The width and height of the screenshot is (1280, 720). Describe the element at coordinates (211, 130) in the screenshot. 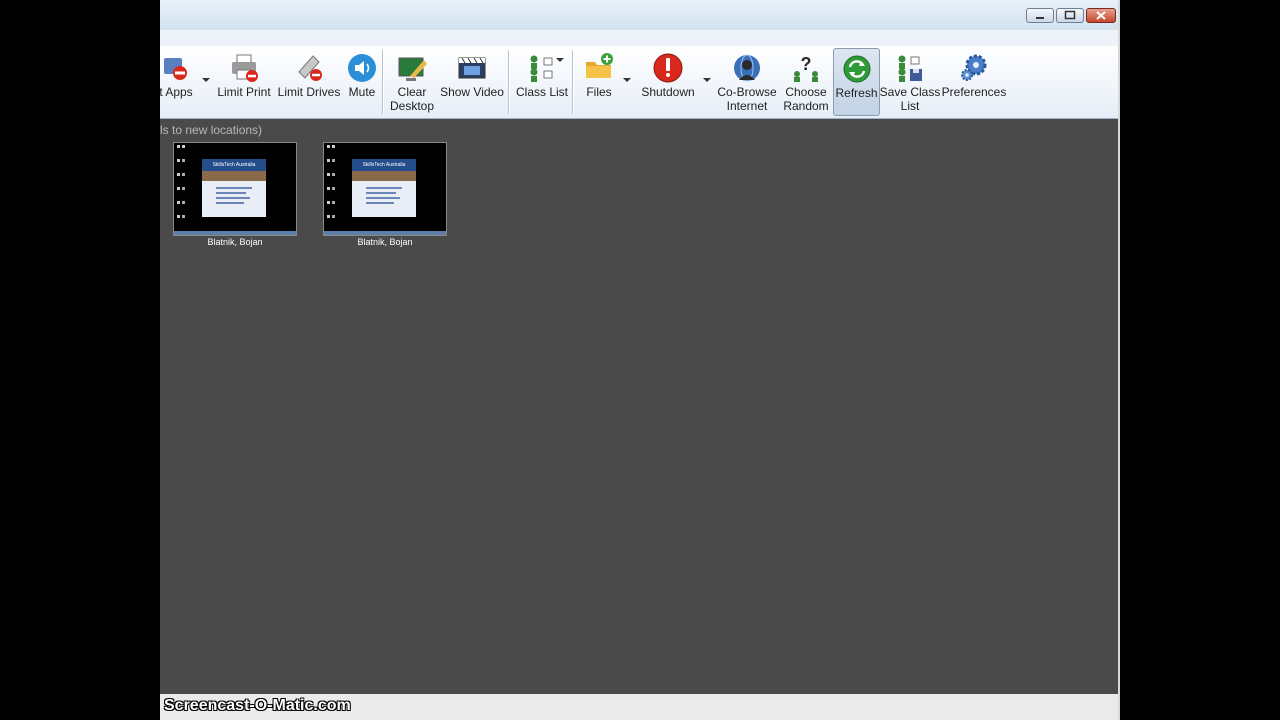

I see `layout-hint-text: ls to new locations)` at that location.